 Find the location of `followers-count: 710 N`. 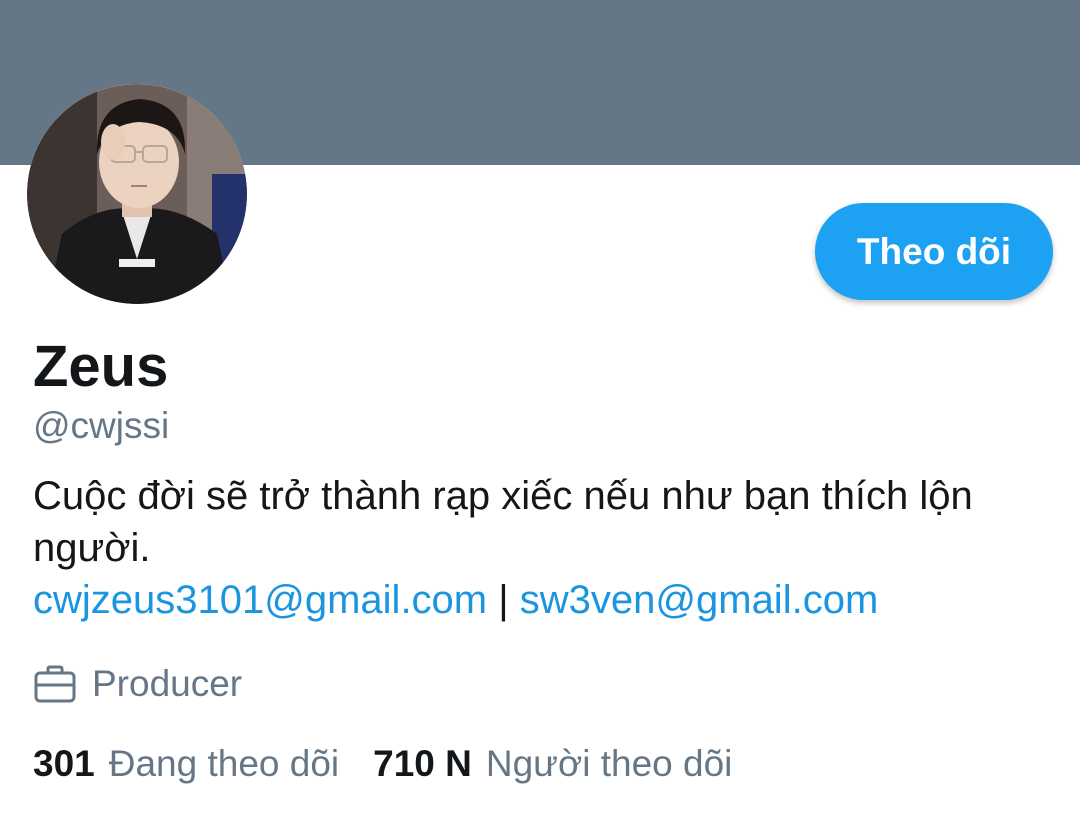

followers-count: 710 N is located at coordinates (422, 763).